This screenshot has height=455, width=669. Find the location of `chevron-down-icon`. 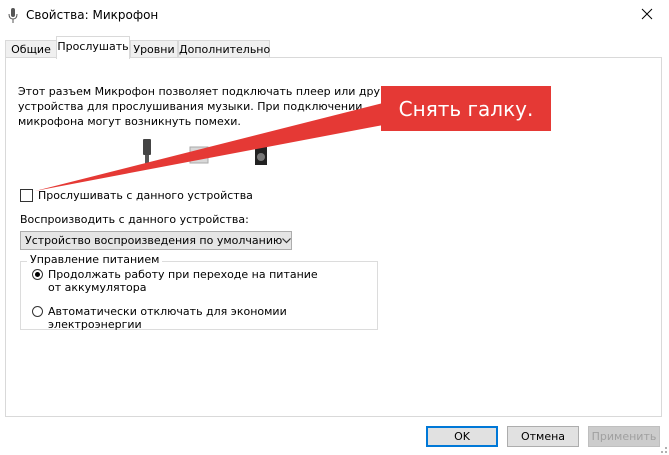

chevron-down-icon is located at coordinates (287, 241).